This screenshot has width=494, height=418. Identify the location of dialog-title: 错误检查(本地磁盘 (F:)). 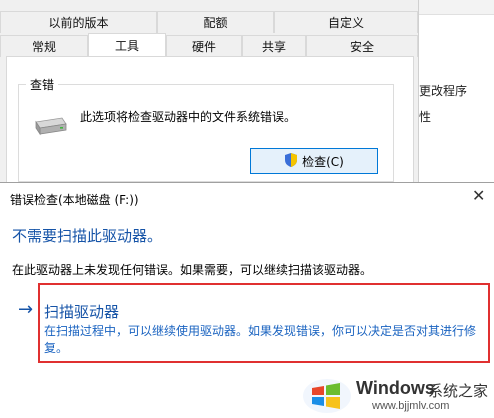
(74, 200).